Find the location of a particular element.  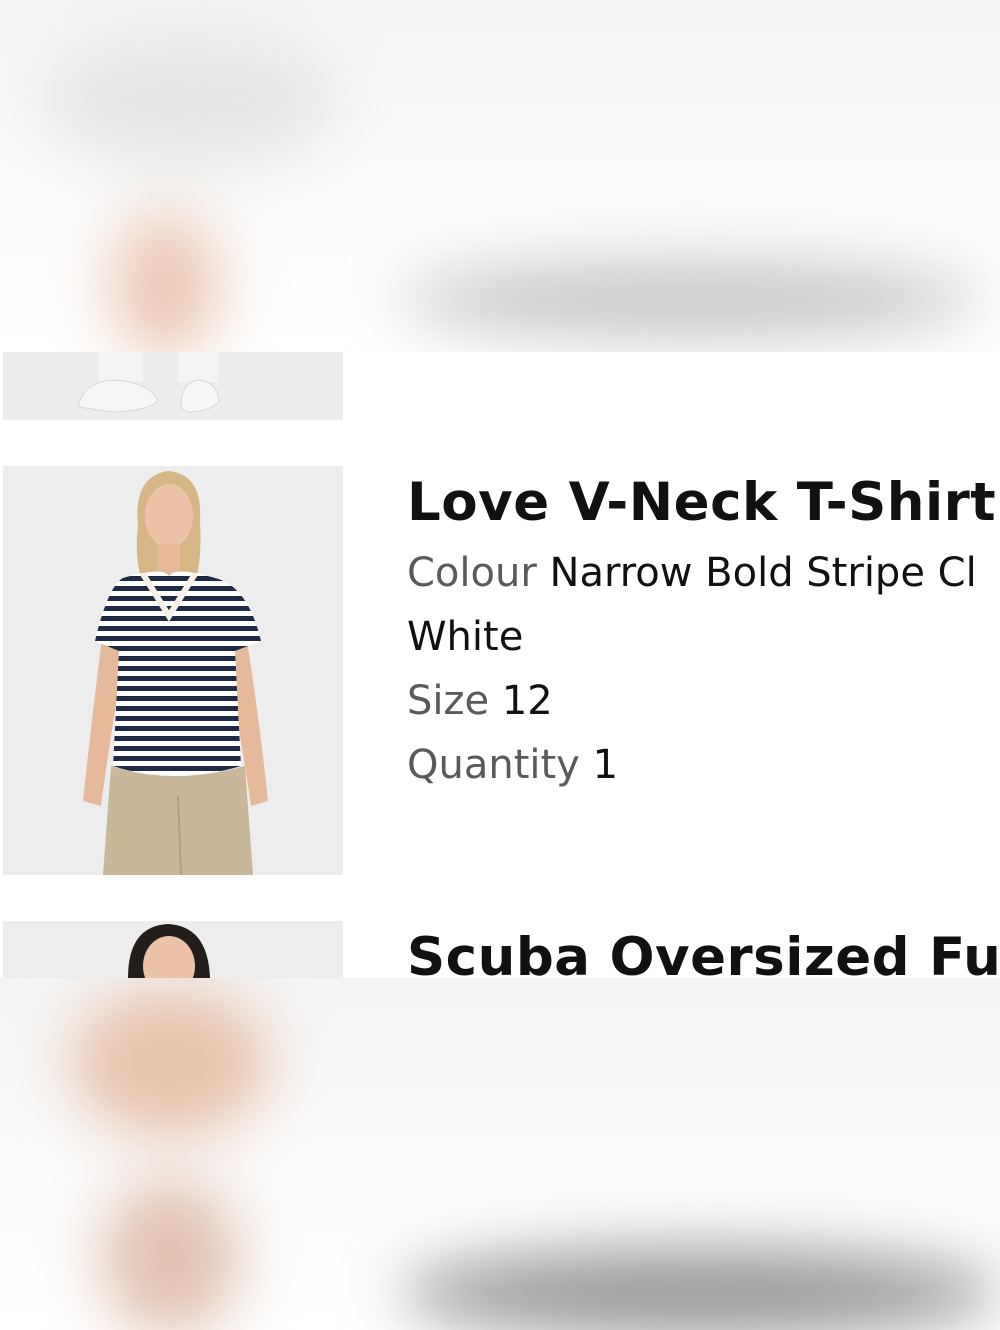

product-quantity: Quantity 1 is located at coordinates (512, 765).